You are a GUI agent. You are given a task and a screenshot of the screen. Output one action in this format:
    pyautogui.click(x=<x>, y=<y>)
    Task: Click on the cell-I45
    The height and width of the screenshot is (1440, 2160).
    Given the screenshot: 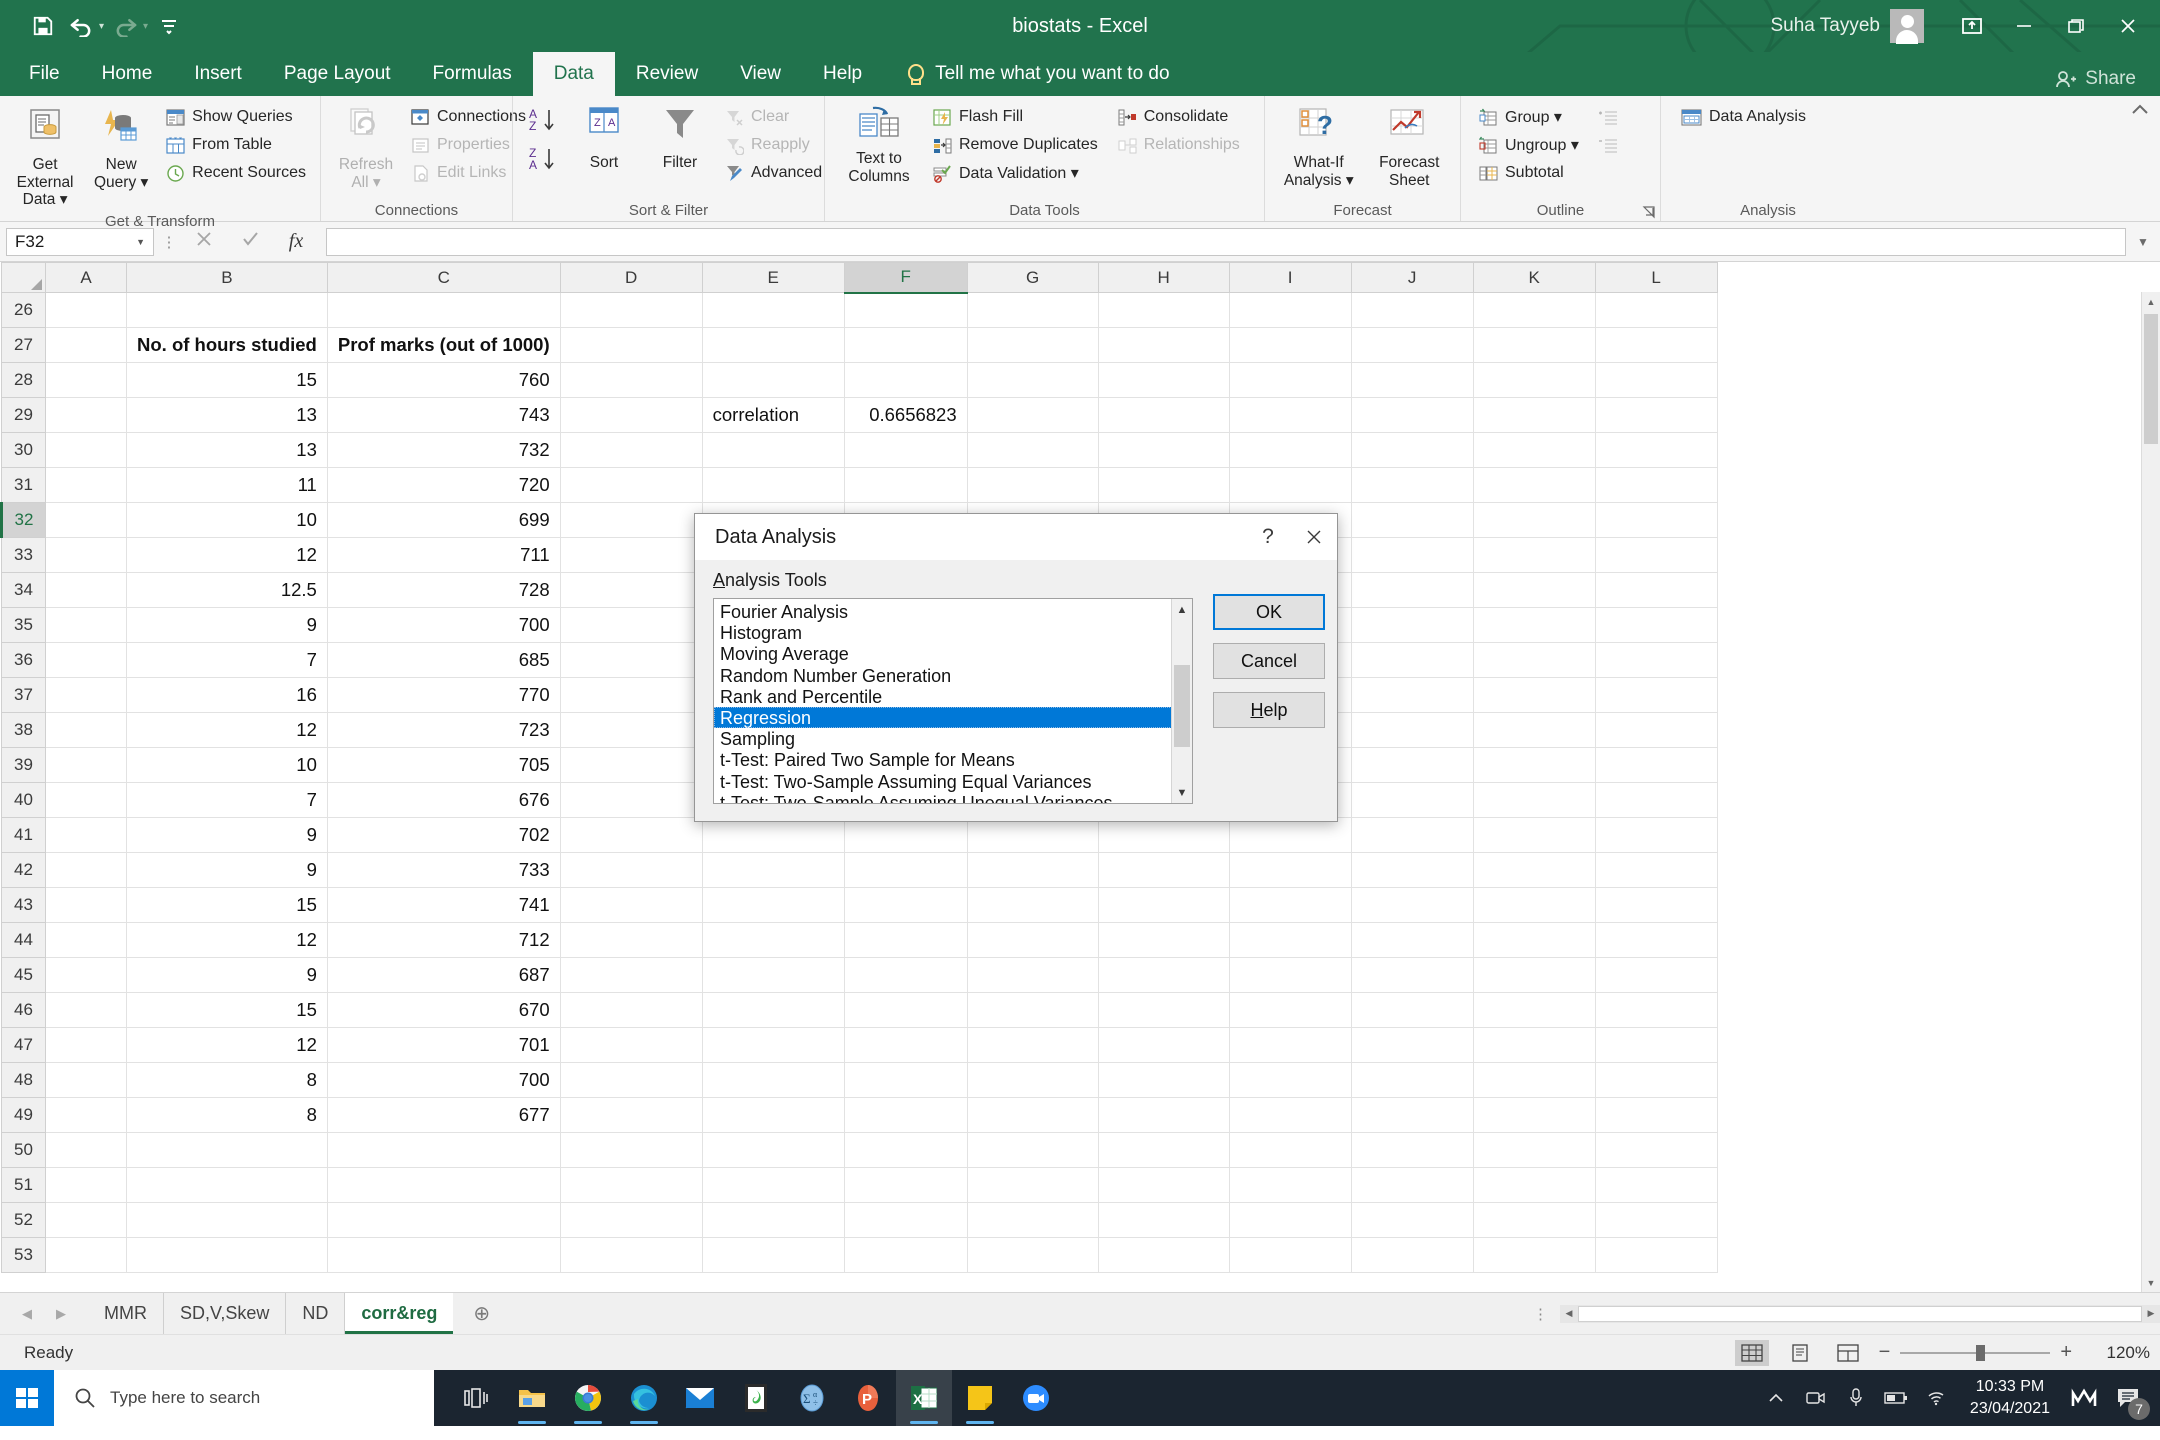 What is the action you would take?
    pyautogui.click(x=1290, y=975)
    